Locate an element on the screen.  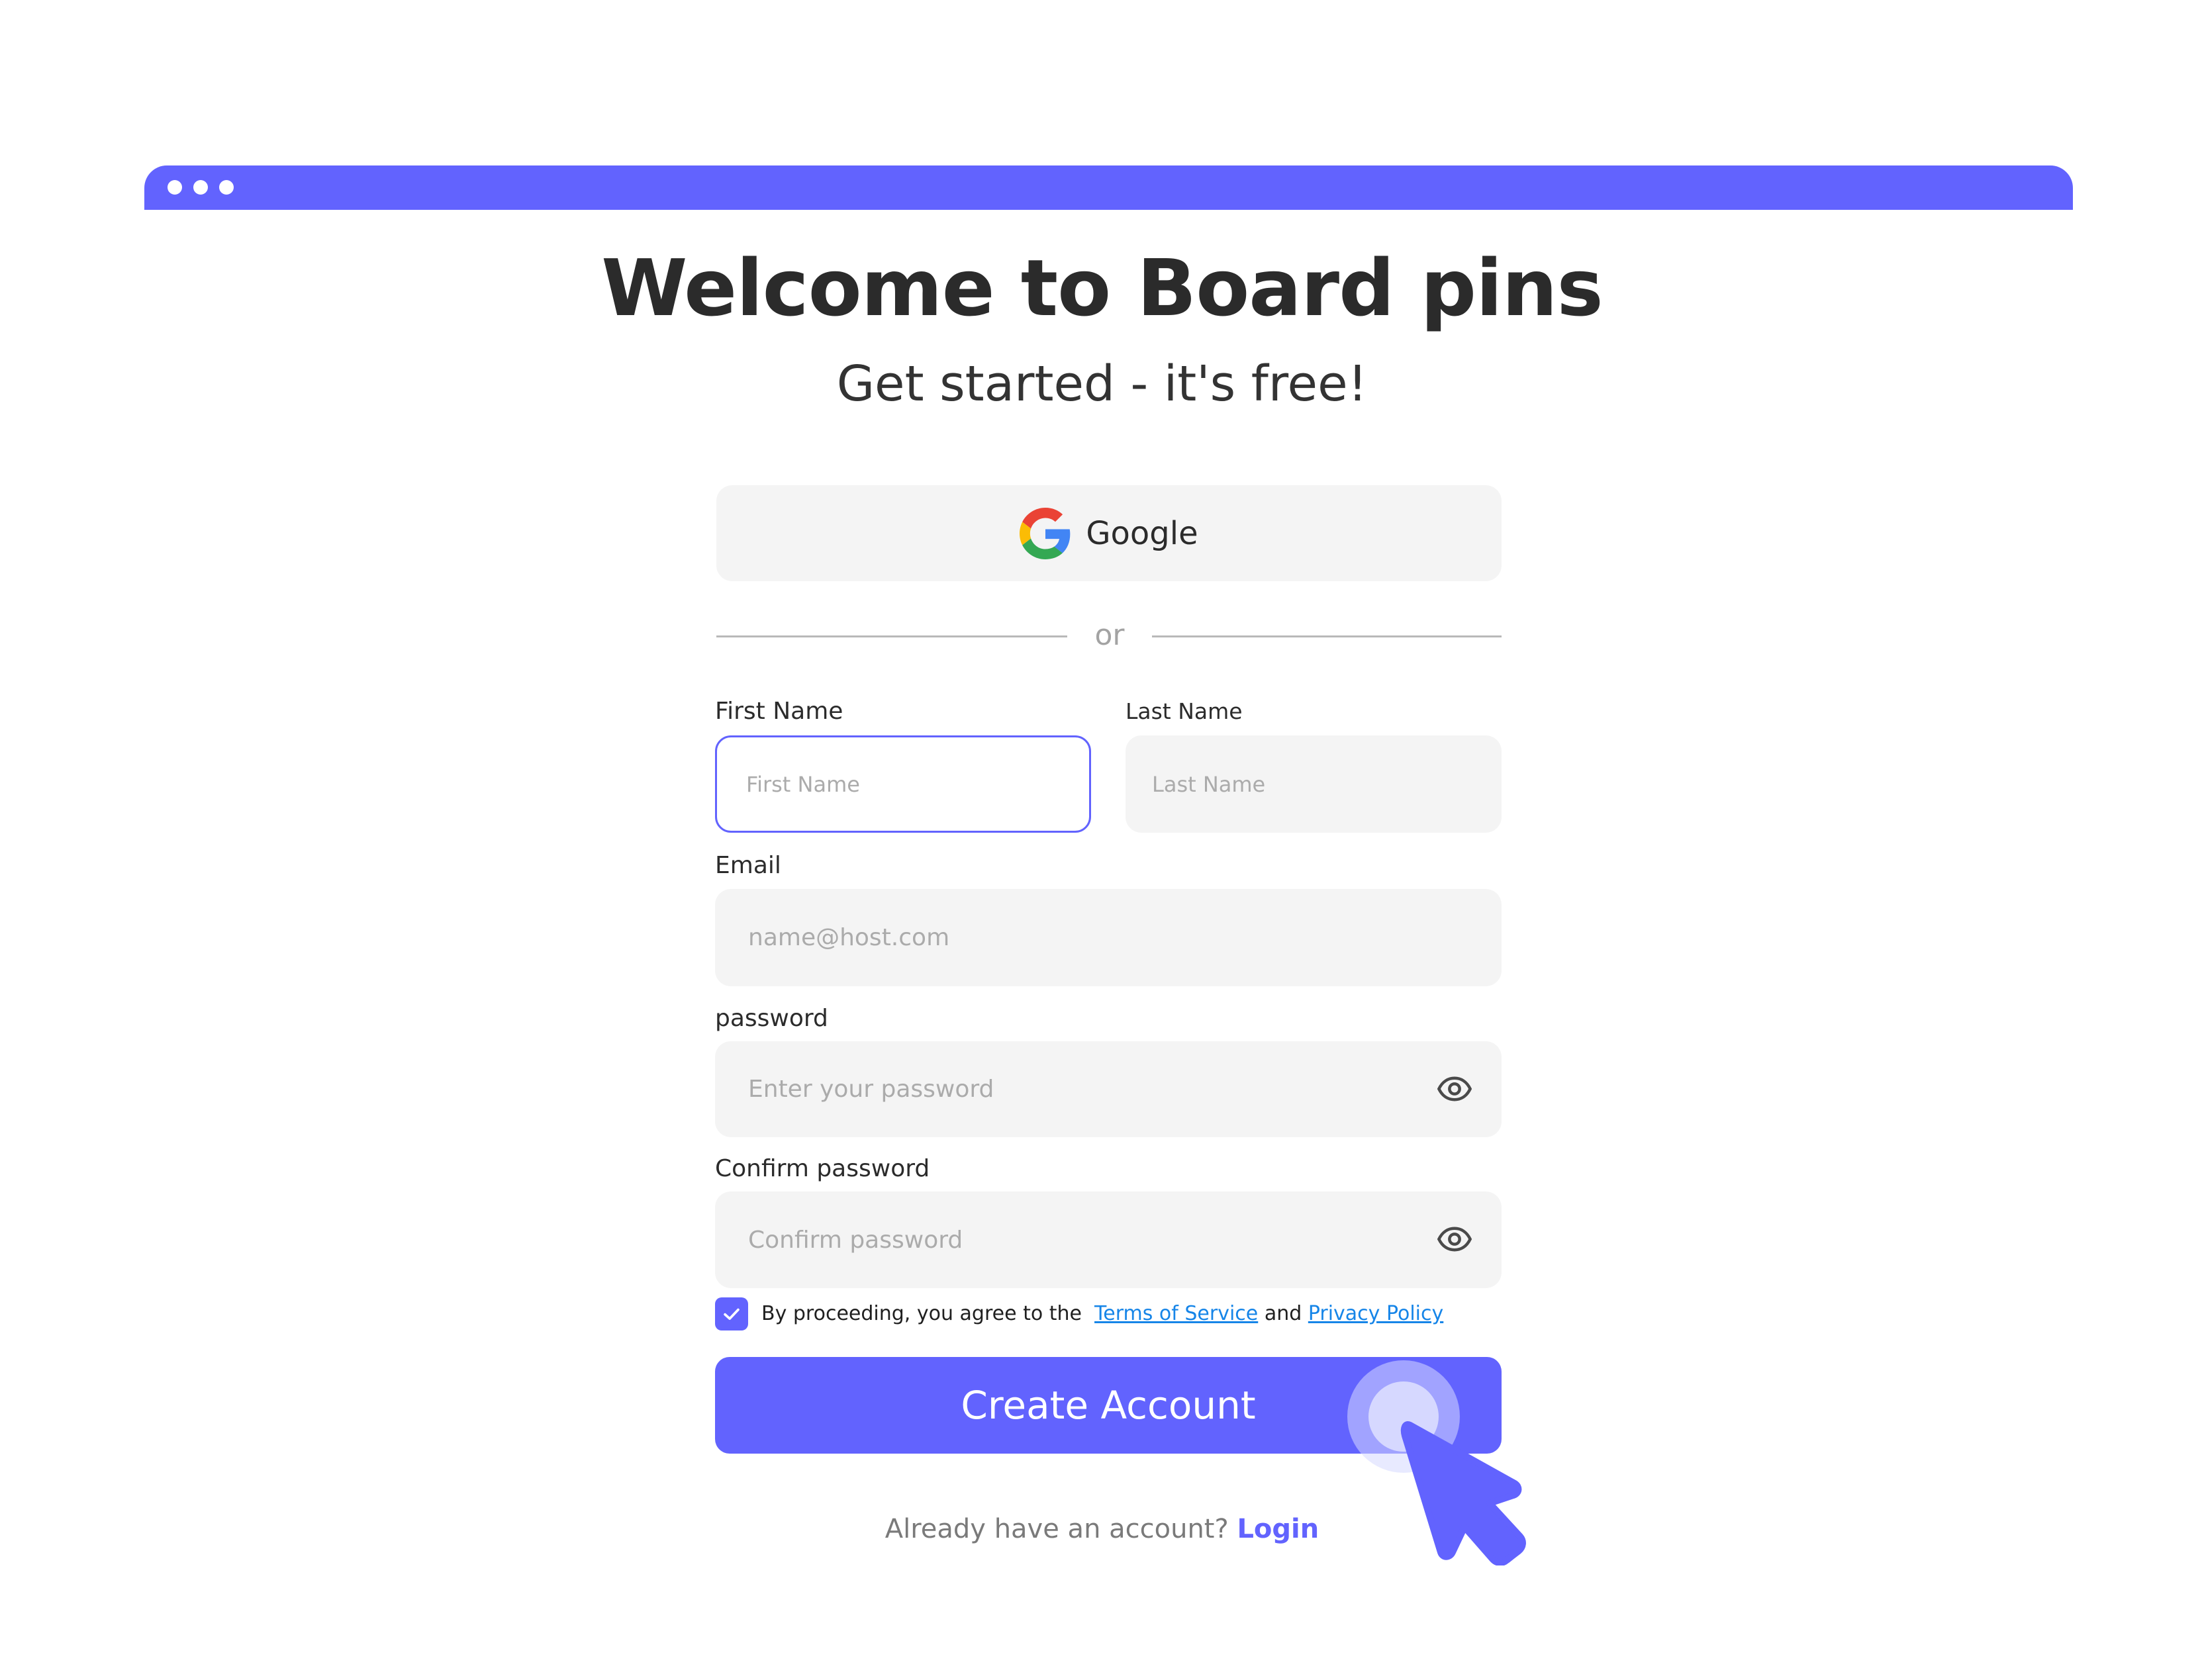
page-subtitle: Get started - it's free! is located at coordinates (1102, 383).